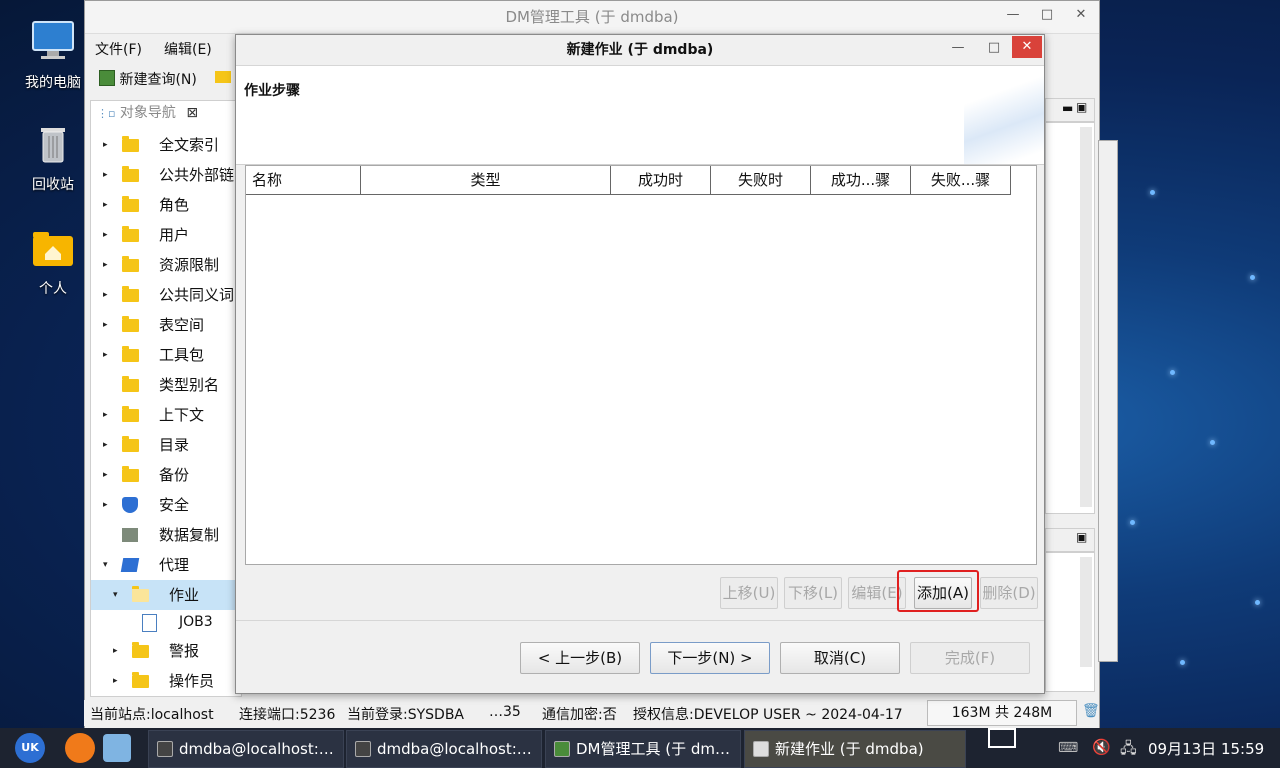 Image resolution: width=1280 pixels, height=768 pixels. I want to click on tree-item: ▸ 角色, so click(166, 205).